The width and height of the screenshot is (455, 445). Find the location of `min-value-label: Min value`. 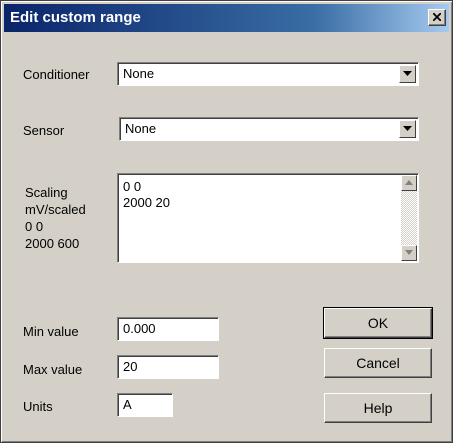

min-value-label: Min value is located at coordinates (51, 331).